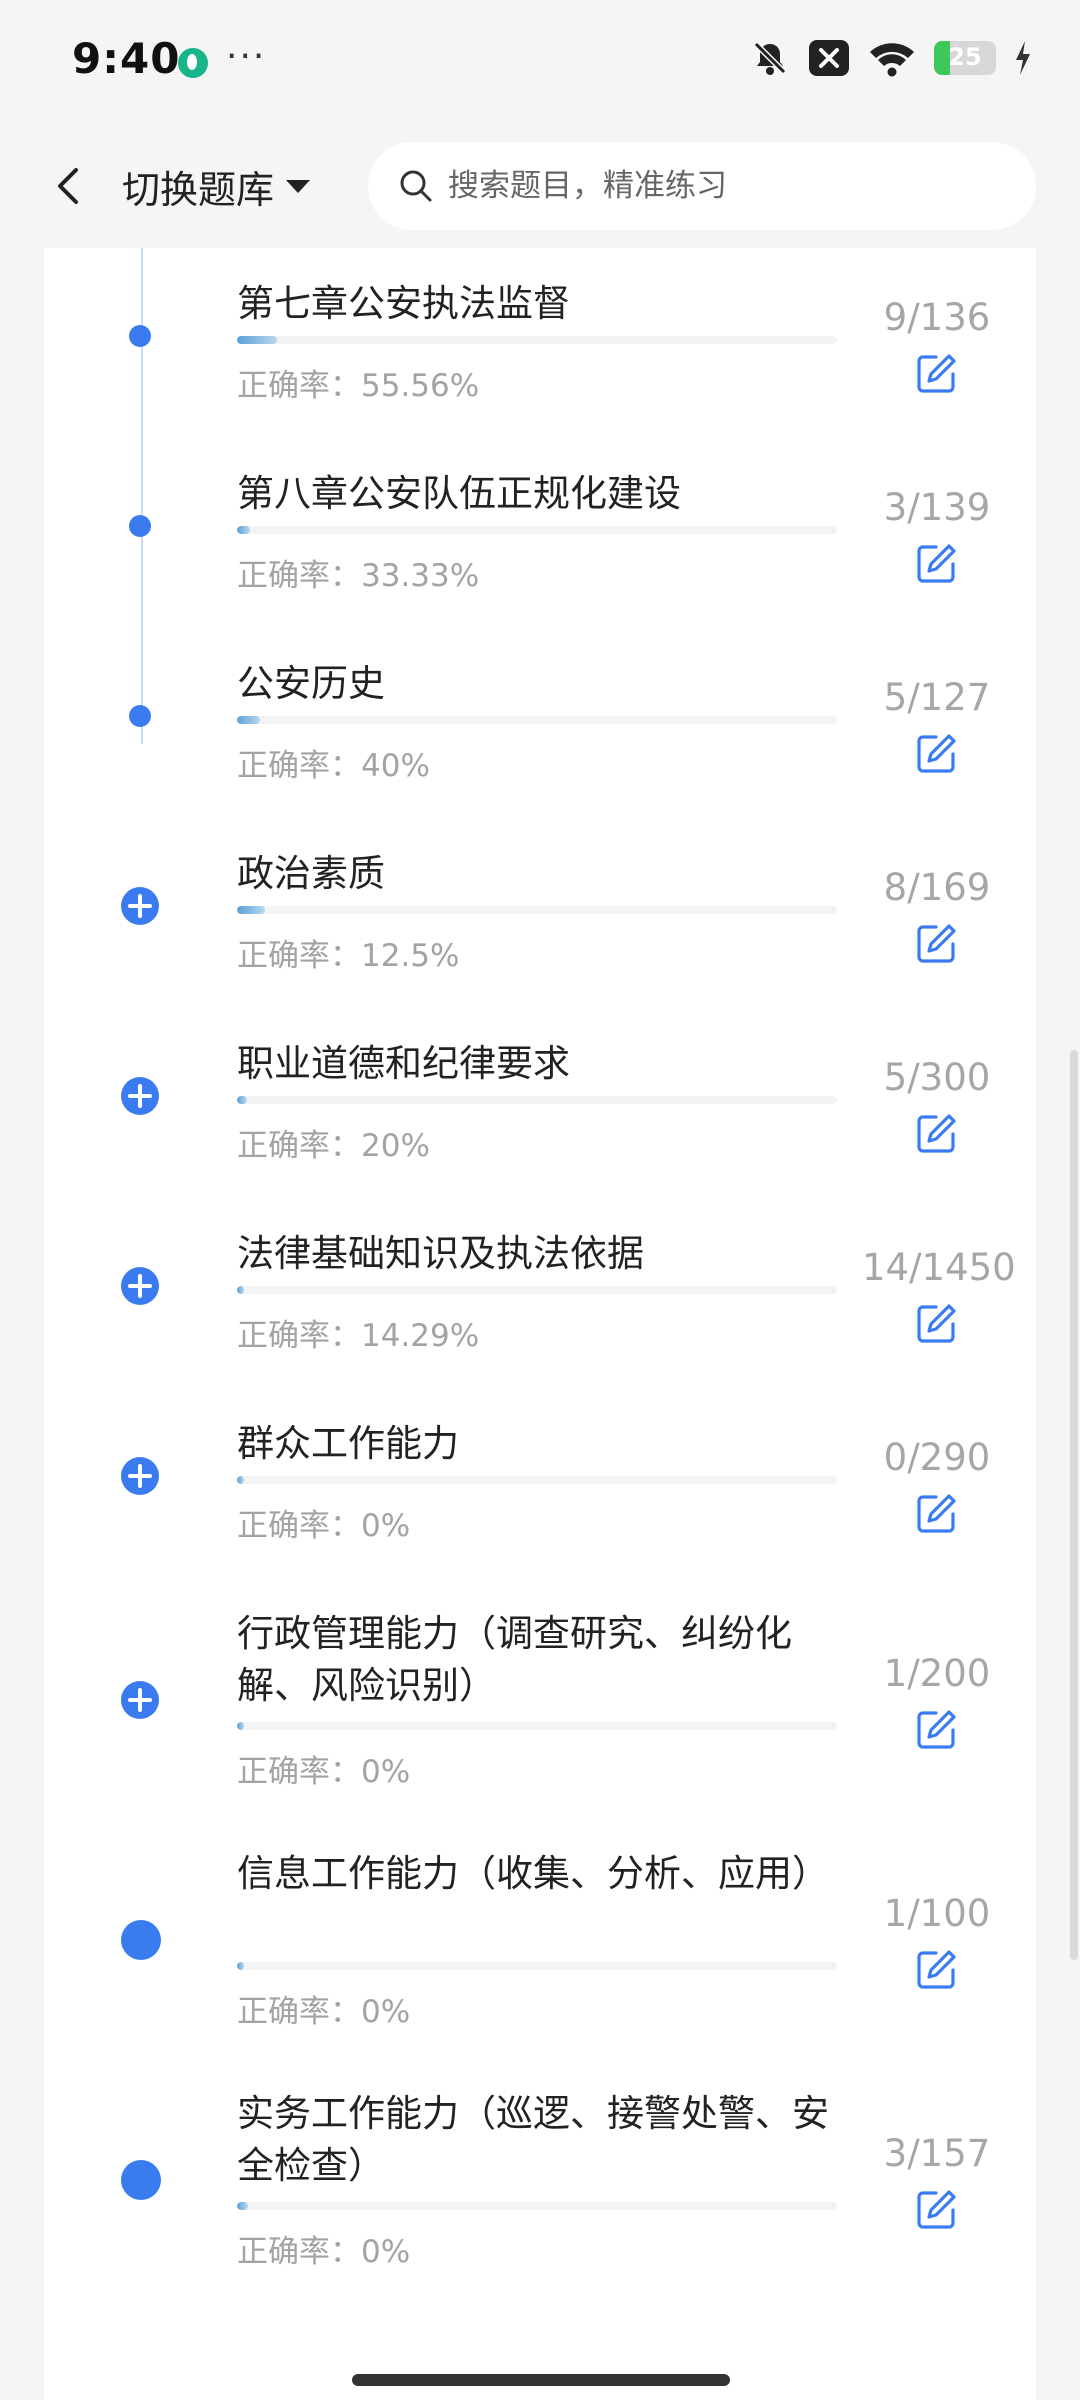 This screenshot has height=2400, width=1080. Describe the element at coordinates (829, 58) in the screenshot. I see `close-box-icon` at that location.